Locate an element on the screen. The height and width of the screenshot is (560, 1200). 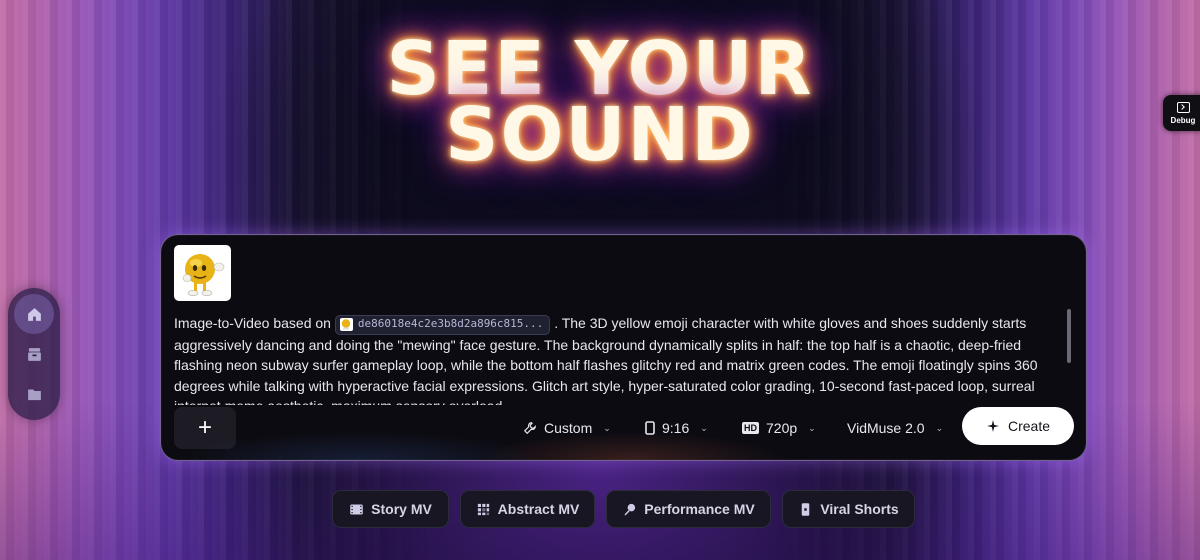
debug-label: Debug is located at coordinates (1183, 120).